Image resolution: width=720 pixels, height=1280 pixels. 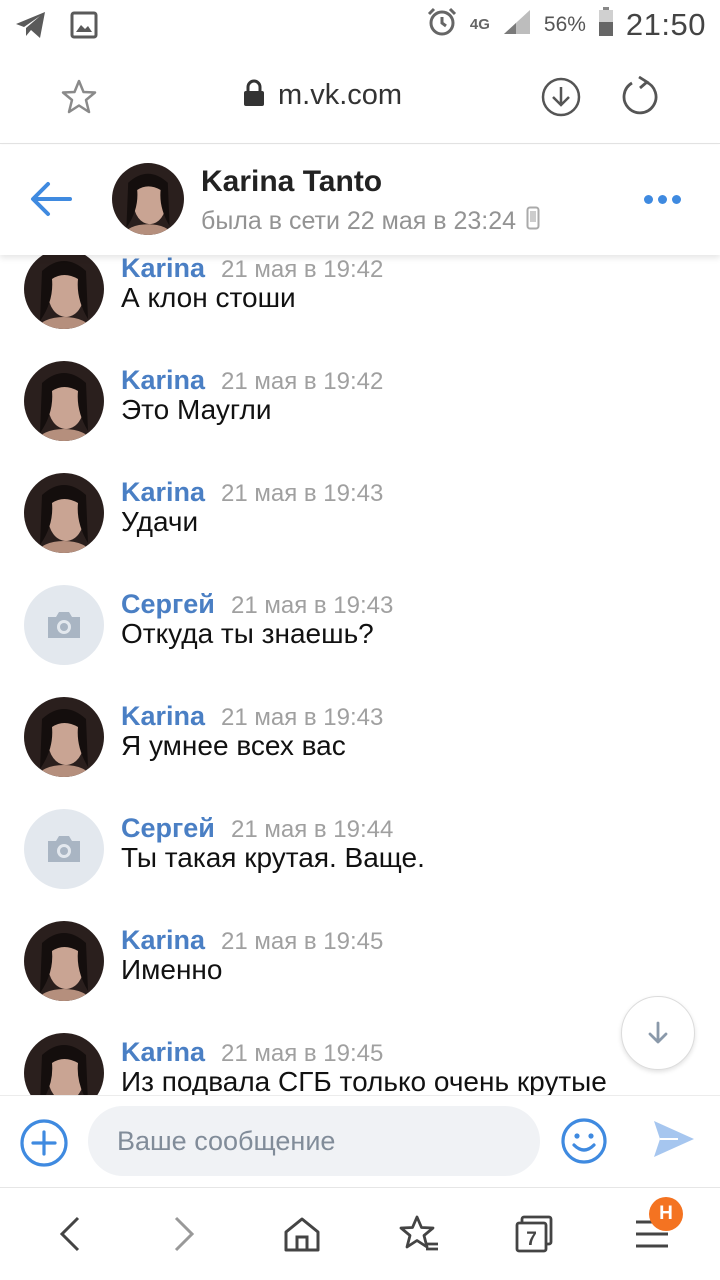 I want to click on clock: 21:50, so click(x=665, y=24).